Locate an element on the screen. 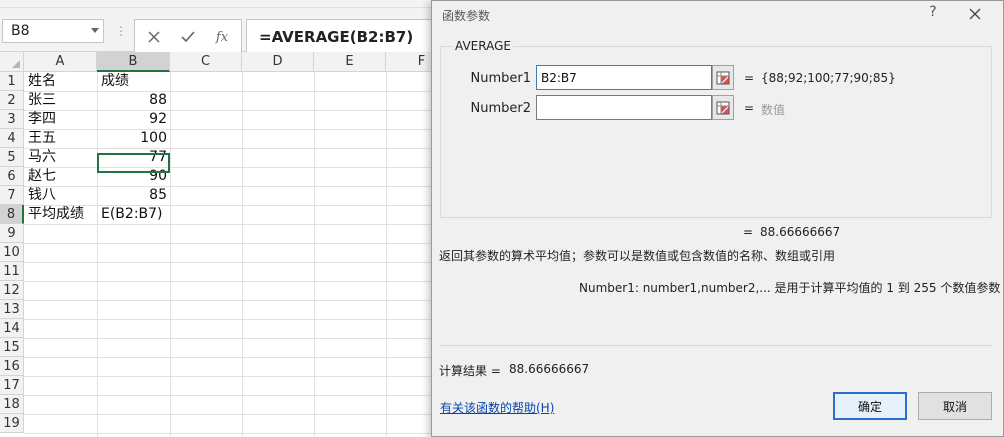  arg-label-number2: Number2 is located at coordinates (501, 108).